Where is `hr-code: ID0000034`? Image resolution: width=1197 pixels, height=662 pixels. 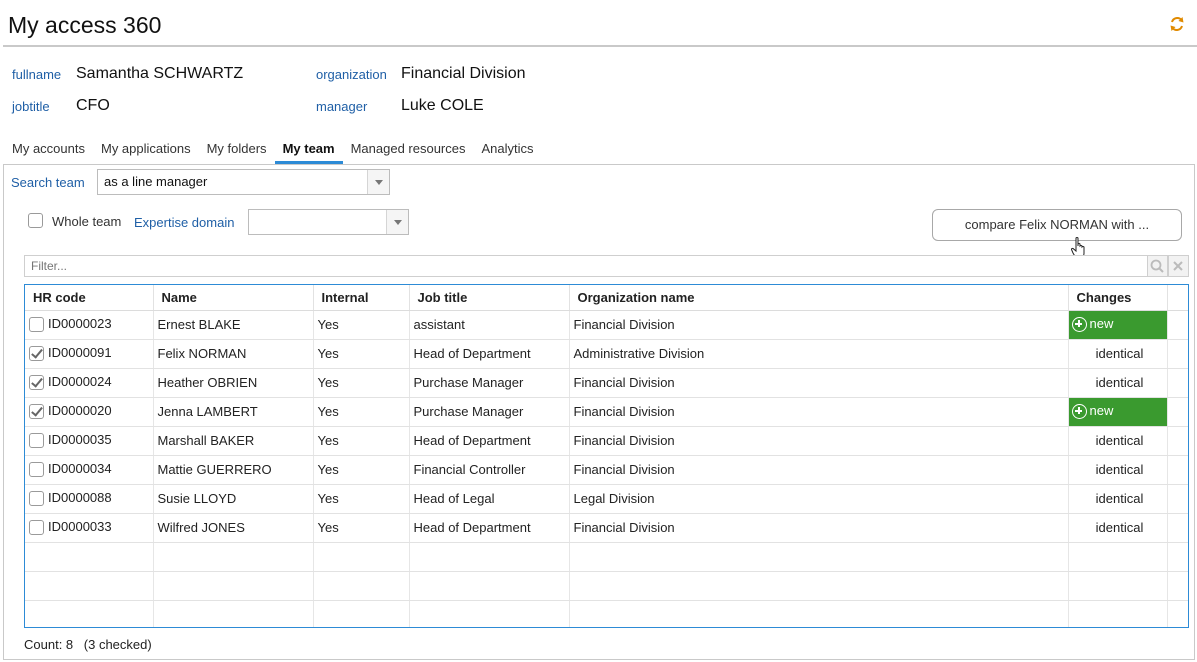
hr-code: ID0000034 is located at coordinates (80, 469).